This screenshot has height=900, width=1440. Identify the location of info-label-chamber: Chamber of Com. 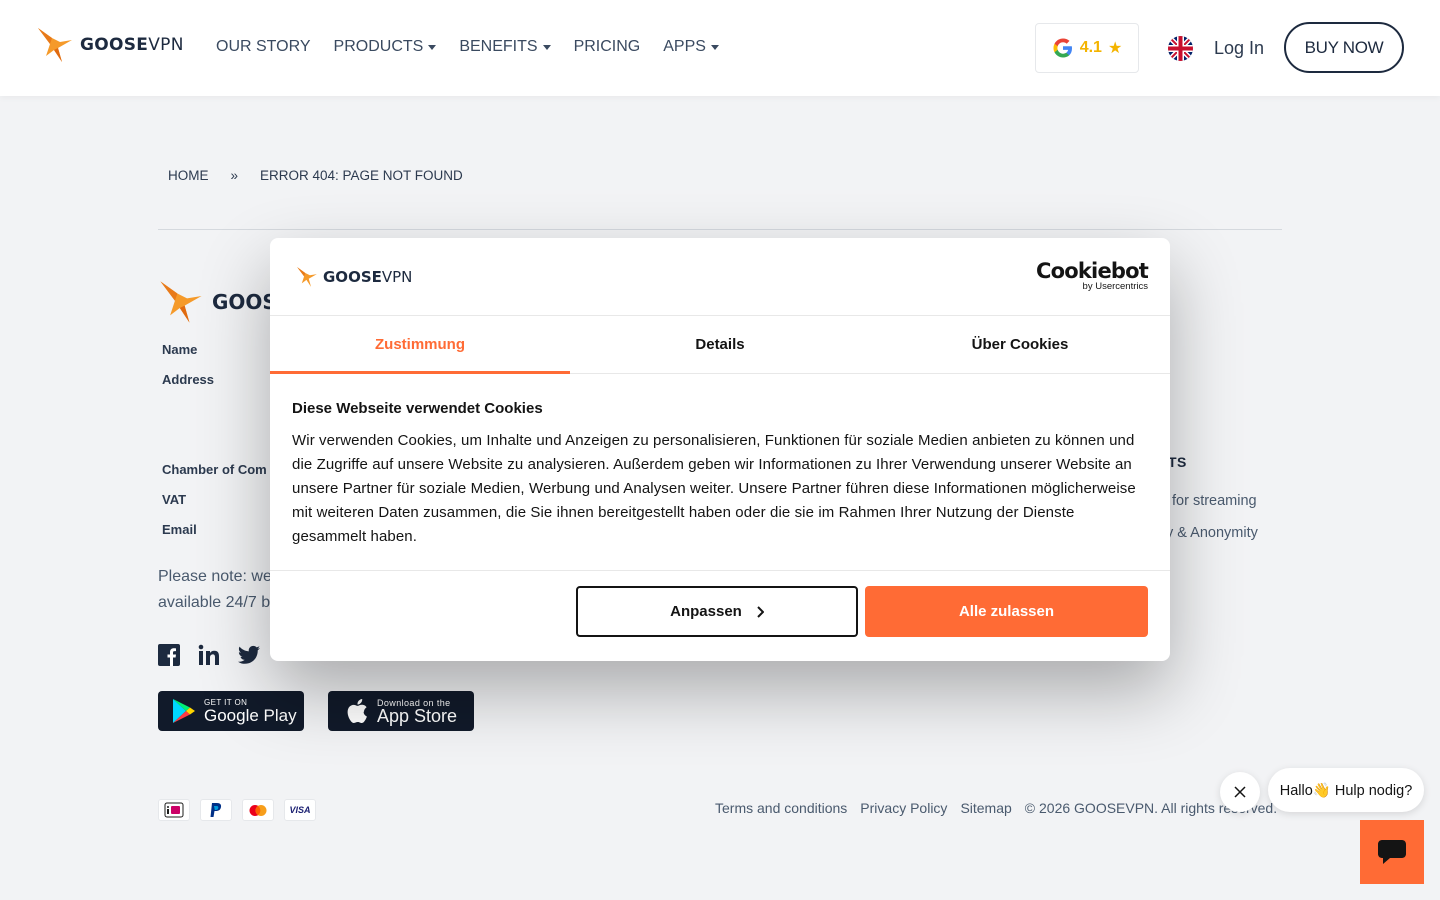
(214, 469).